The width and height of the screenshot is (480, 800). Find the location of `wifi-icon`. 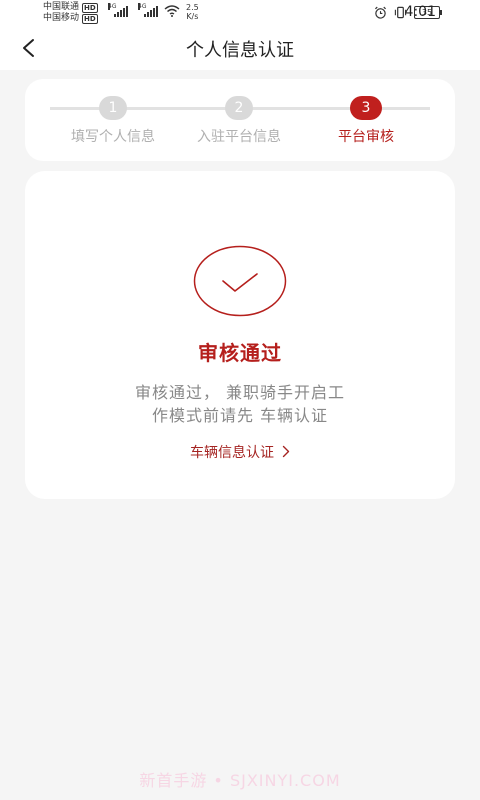

wifi-icon is located at coordinates (172, 11).